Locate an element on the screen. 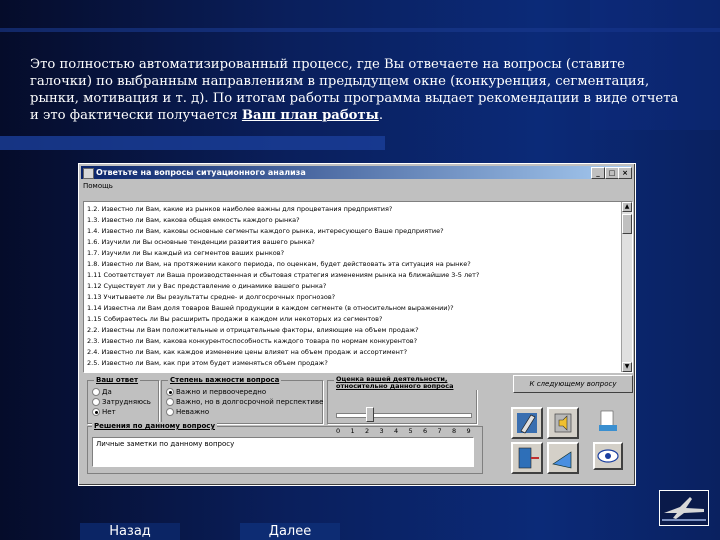  effectiveness-slider-thumb is located at coordinates (370, 414).